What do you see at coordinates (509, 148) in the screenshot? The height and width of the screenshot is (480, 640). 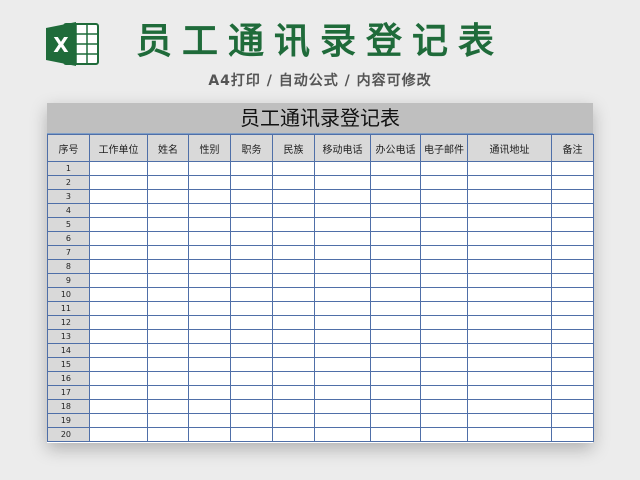 I see `col-header-address: 通讯地址` at bounding box center [509, 148].